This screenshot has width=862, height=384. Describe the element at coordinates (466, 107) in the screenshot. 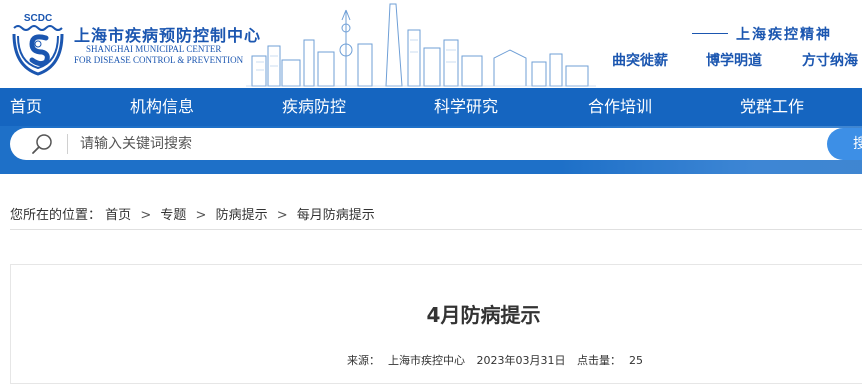

I see `nav-item-research: 科学研究` at that location.